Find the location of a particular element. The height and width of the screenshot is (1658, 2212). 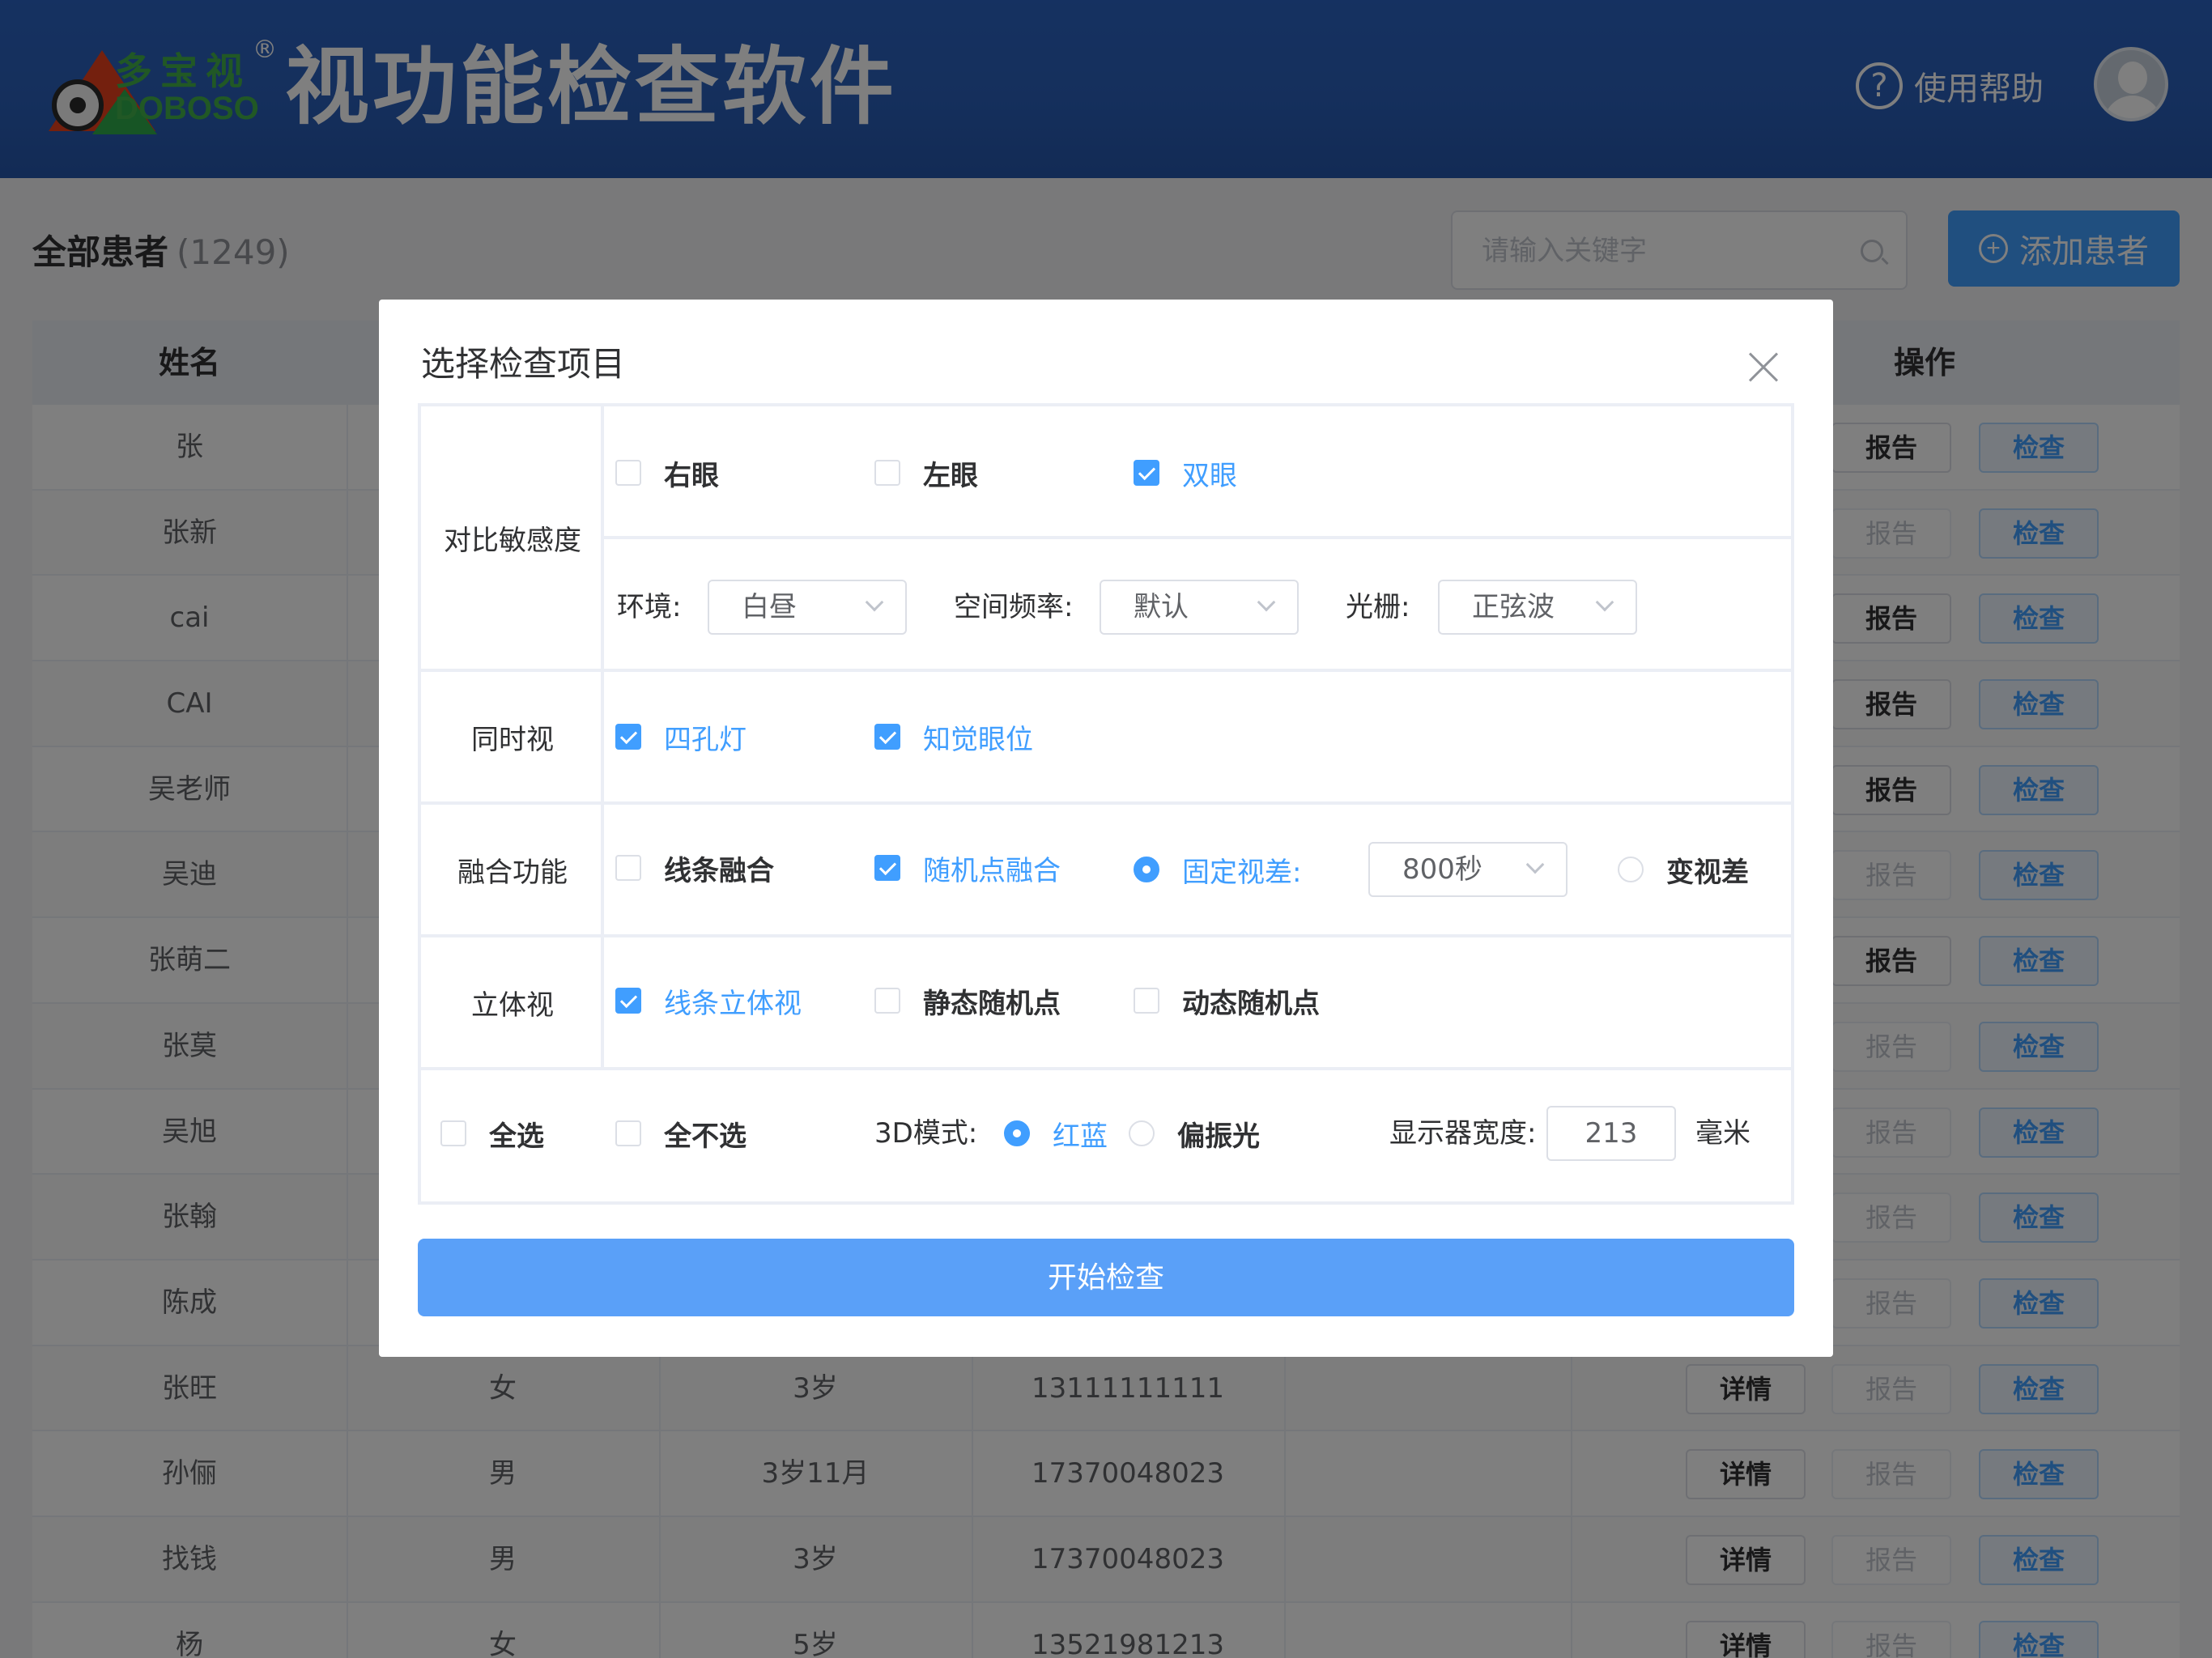

environment-label: 环境: is located at coordinates (649, 607).